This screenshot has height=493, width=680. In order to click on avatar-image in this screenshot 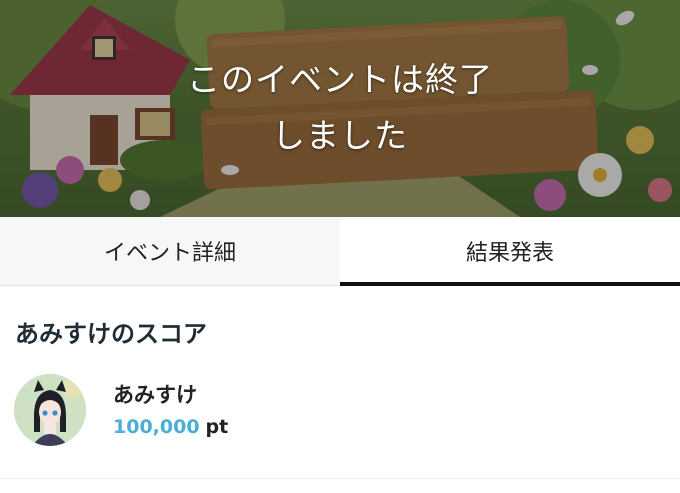, I will do `click(50, 410)`.